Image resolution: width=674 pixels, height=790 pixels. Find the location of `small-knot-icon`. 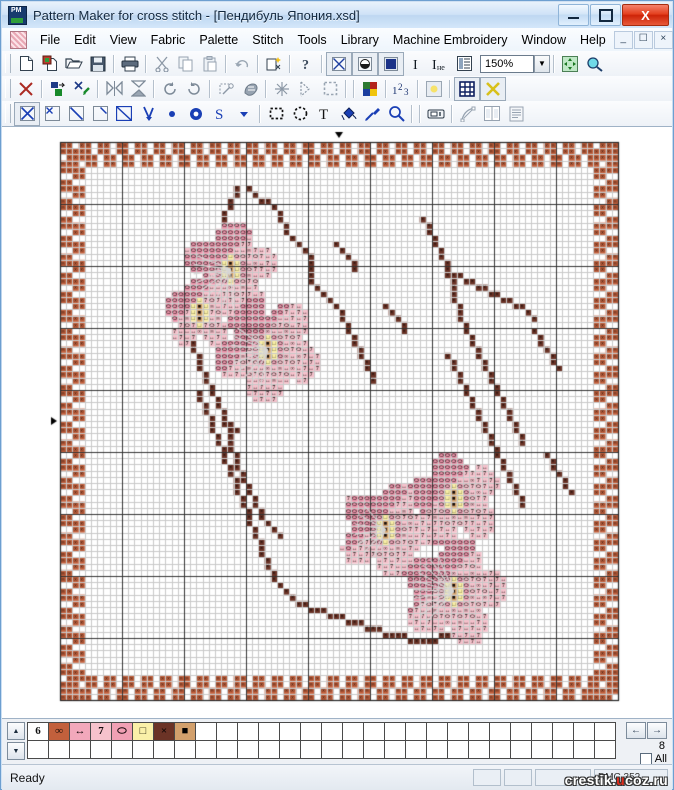

small-knot-icon is located at coordinates (172, 114).